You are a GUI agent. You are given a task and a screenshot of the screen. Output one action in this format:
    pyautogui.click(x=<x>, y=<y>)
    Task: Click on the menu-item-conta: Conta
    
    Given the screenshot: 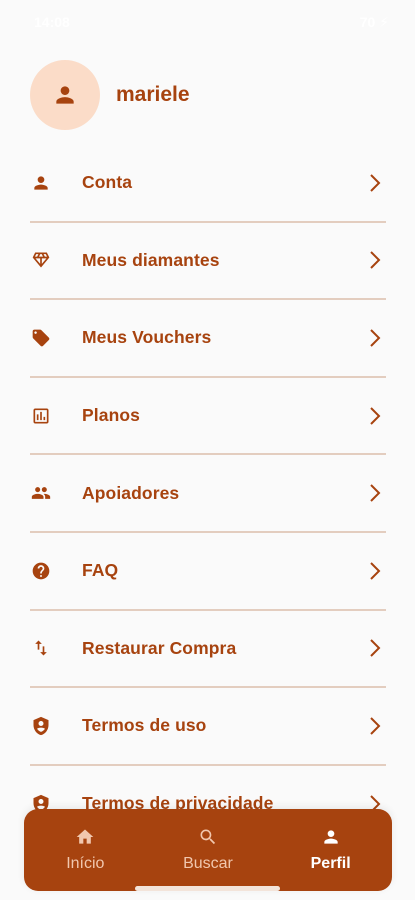 What is the action you would take?
    pyautogui.click(x=208, y=184)
    